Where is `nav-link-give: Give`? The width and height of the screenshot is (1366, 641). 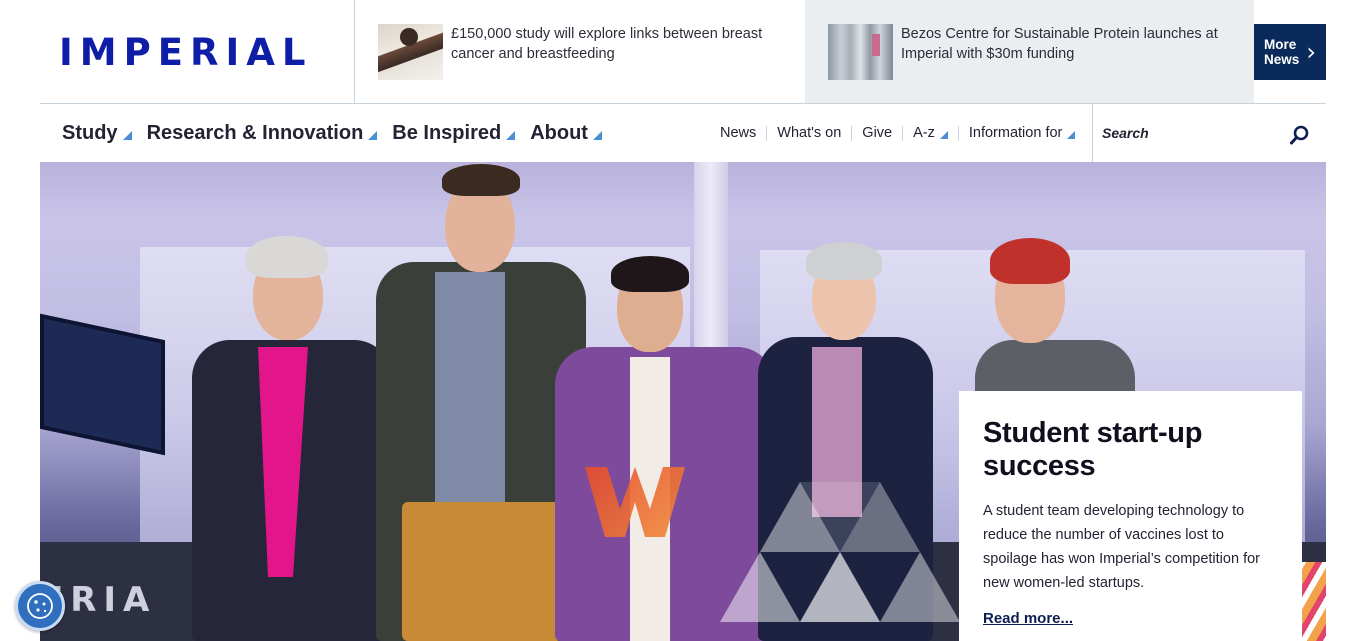 nav-link-give: Give is located at coordinates (878, 132).